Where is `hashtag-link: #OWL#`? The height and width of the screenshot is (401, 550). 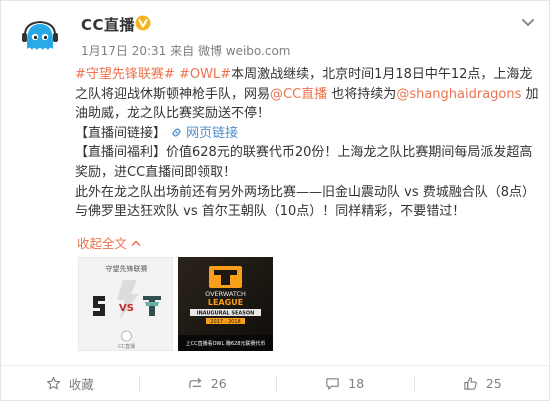 hashtag-link: #OWL# is located at coordinates (205, 74).